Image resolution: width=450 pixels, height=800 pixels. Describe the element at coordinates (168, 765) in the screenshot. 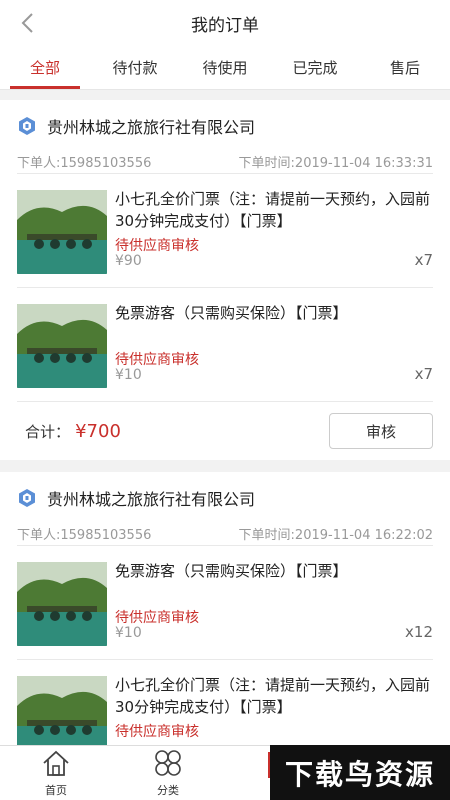

I see `category-icon` at that location.